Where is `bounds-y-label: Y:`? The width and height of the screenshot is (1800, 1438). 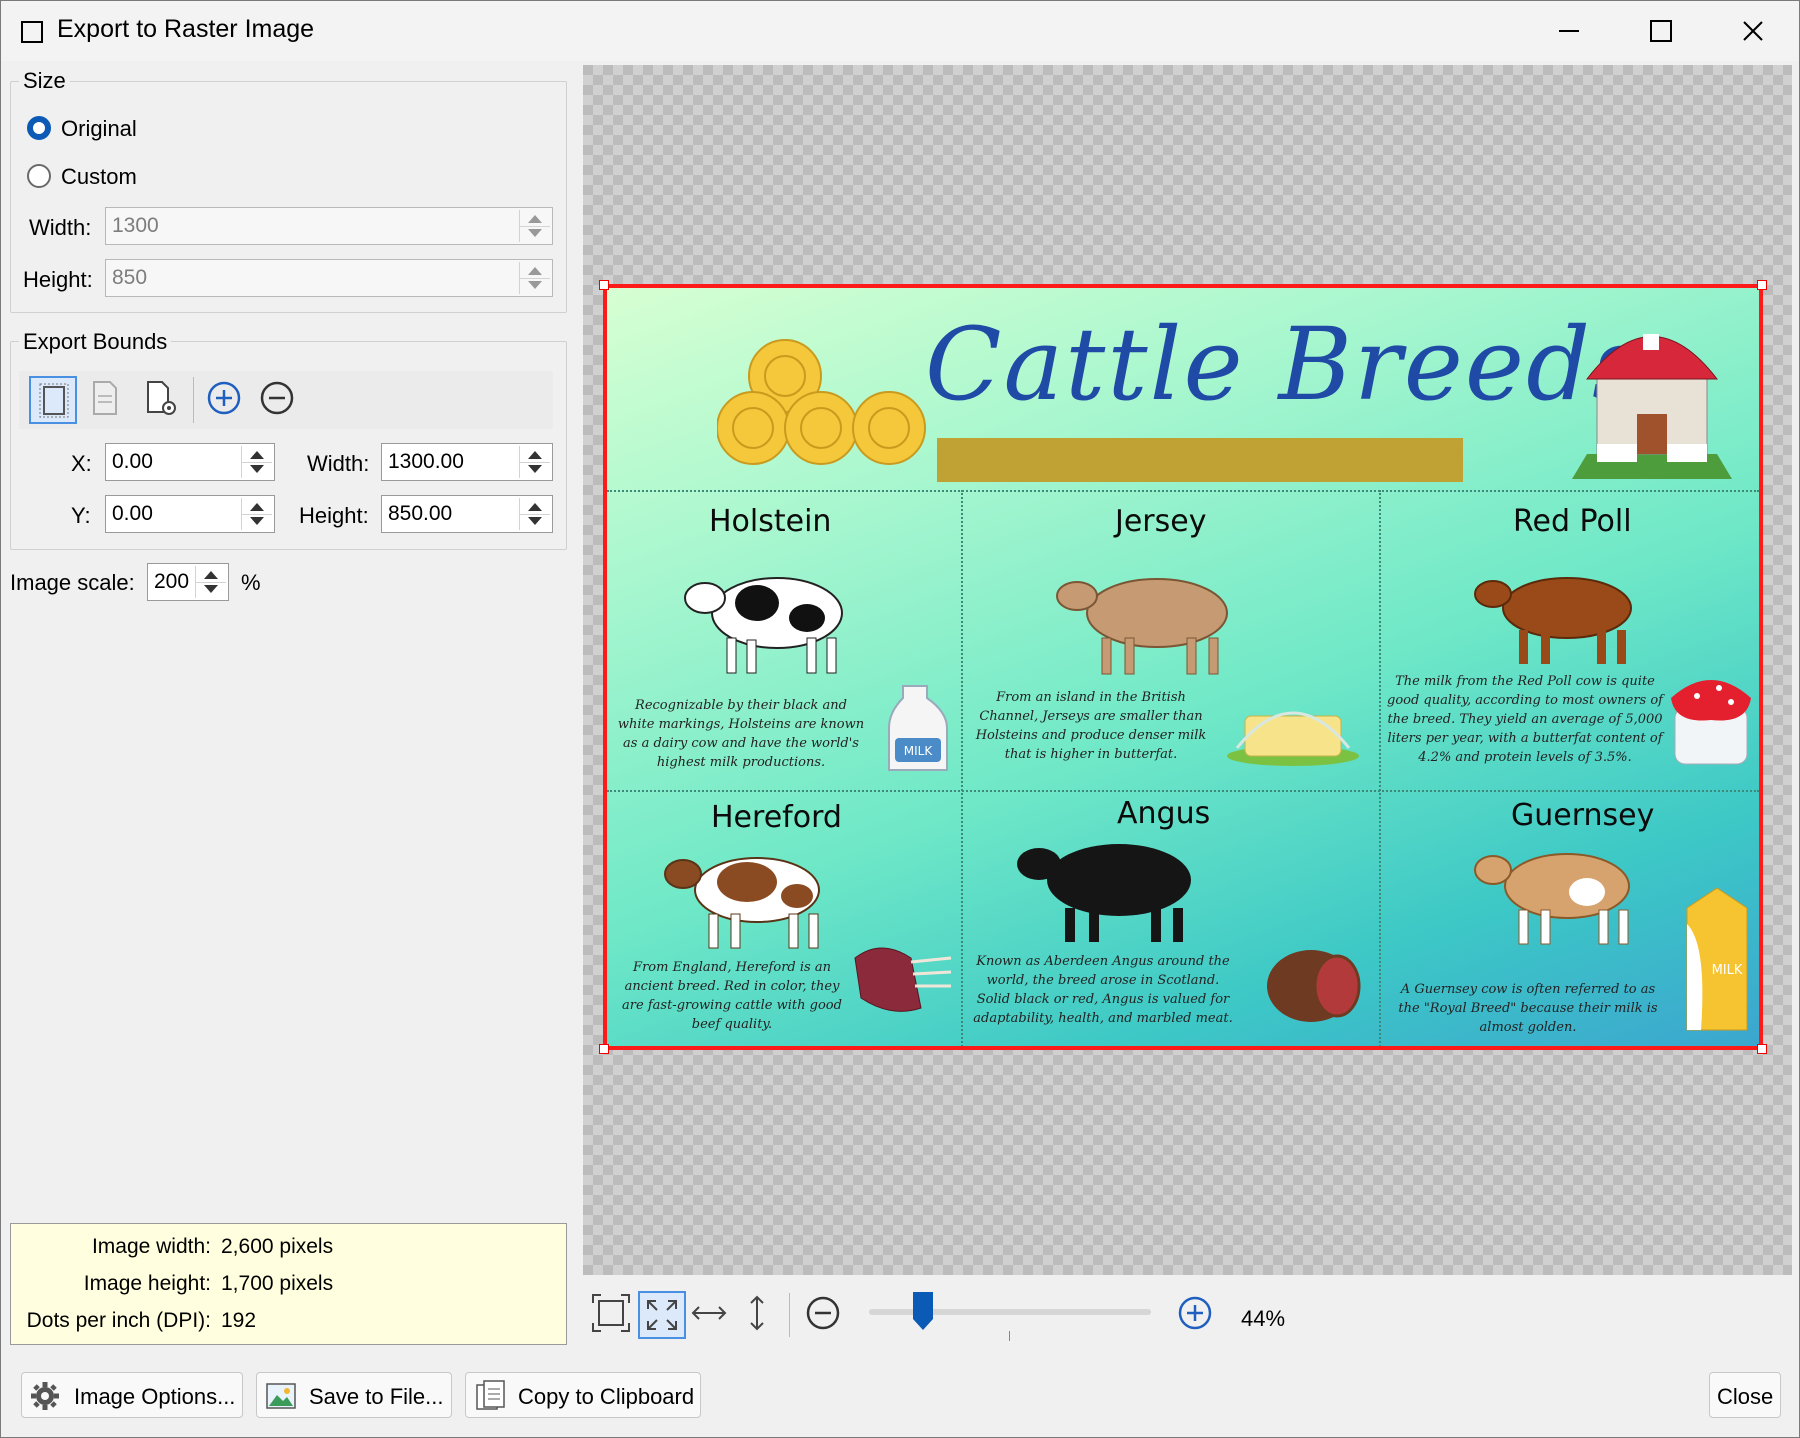
bounds-y-label: Y: is located at coordinates (81, 515).